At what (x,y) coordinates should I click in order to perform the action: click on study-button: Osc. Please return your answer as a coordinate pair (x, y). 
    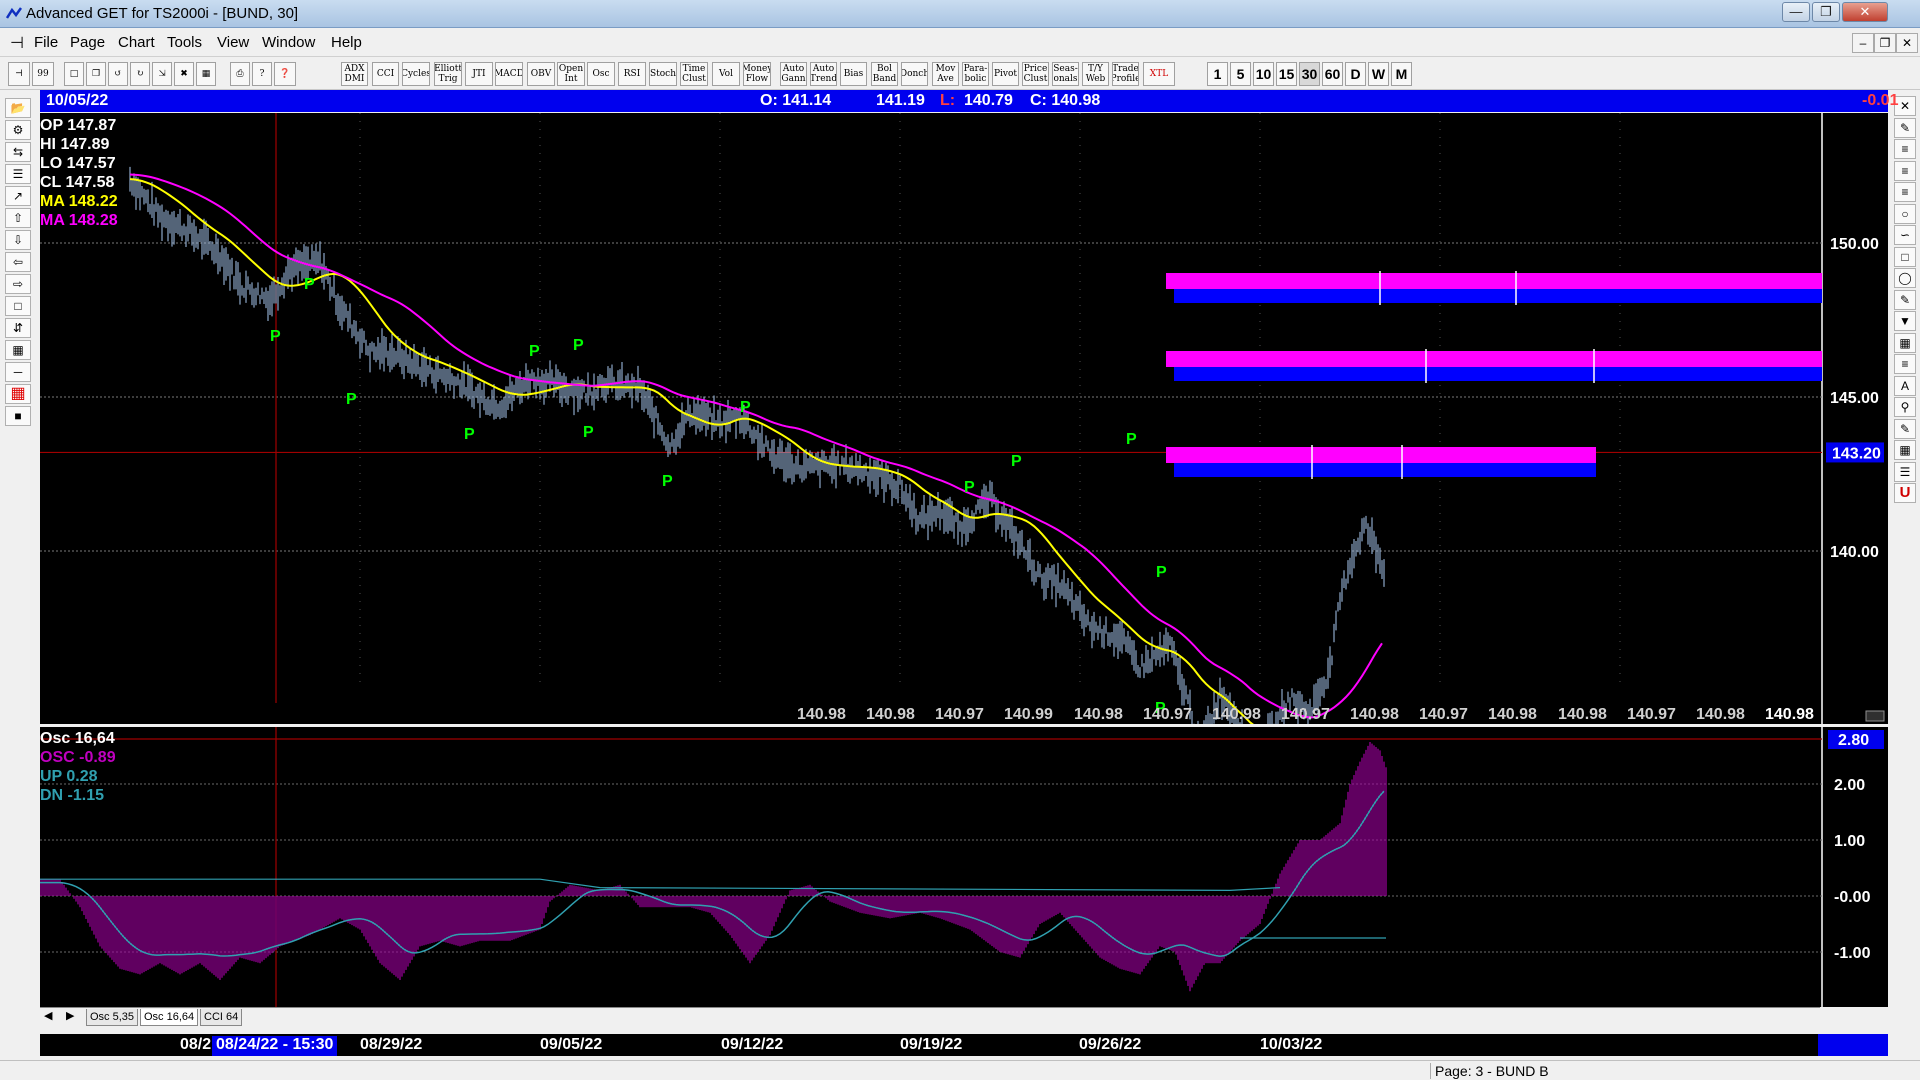
    Looking at the image, I should click on (601, 74).